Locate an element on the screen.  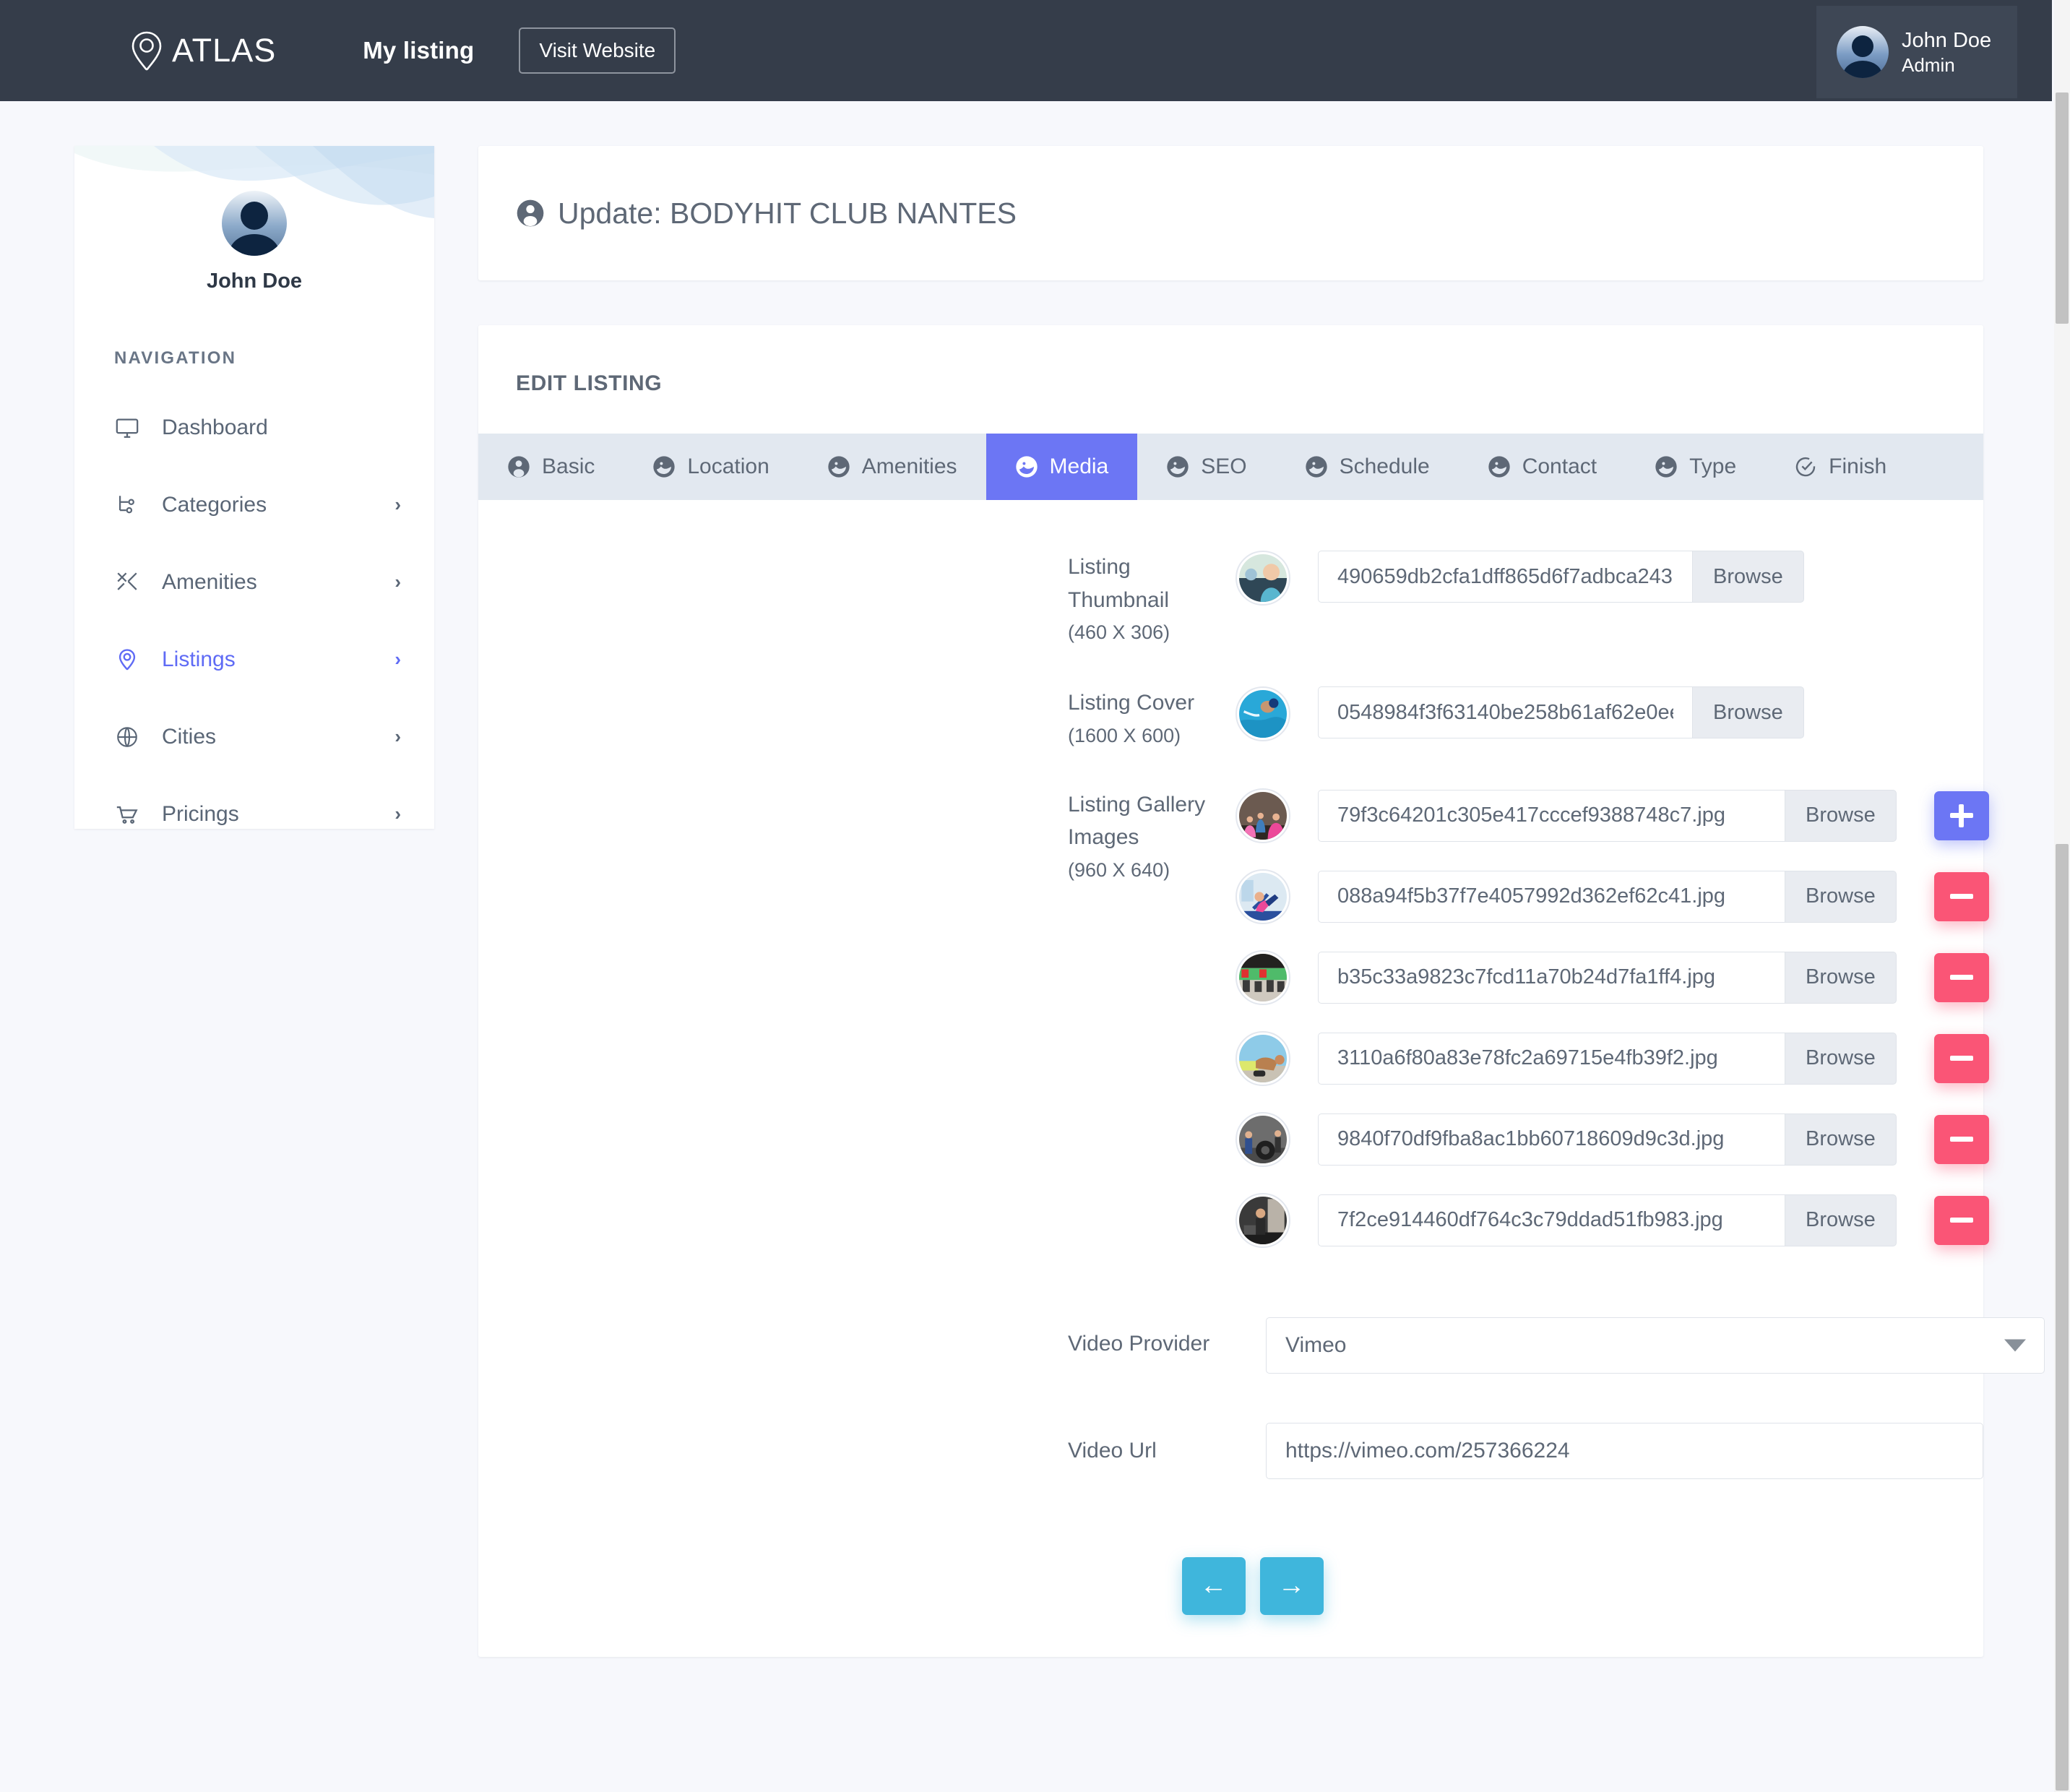
gallery-list: Browse is located at coordinates (1612, 1018).